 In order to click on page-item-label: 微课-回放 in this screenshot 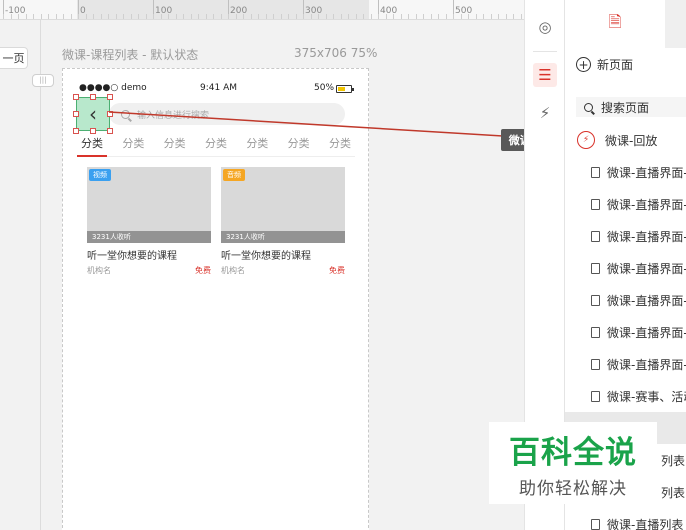, I will do `click(631, 140)`.